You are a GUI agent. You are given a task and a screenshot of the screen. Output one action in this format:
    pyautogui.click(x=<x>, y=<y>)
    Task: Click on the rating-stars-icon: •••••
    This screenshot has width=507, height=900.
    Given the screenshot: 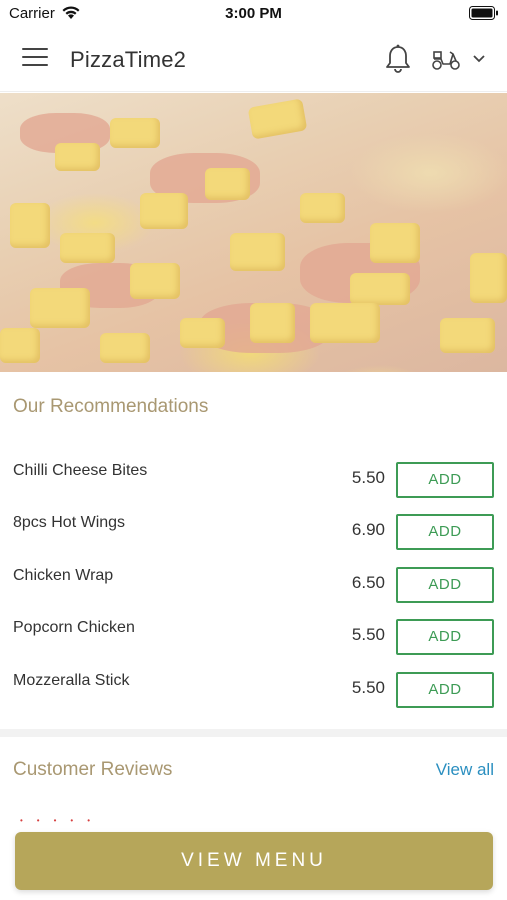 What is the action you would take?
    pyautogui.click(x=62, y=820)
    